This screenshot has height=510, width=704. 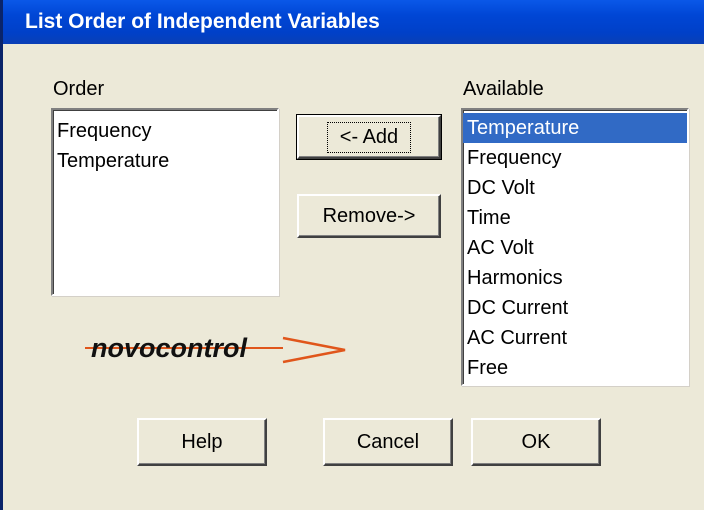 What do you see at coordinates (575, 308) in the screenshot?
I see `available-list-item: DC Current` at bounding box center [575, 308].